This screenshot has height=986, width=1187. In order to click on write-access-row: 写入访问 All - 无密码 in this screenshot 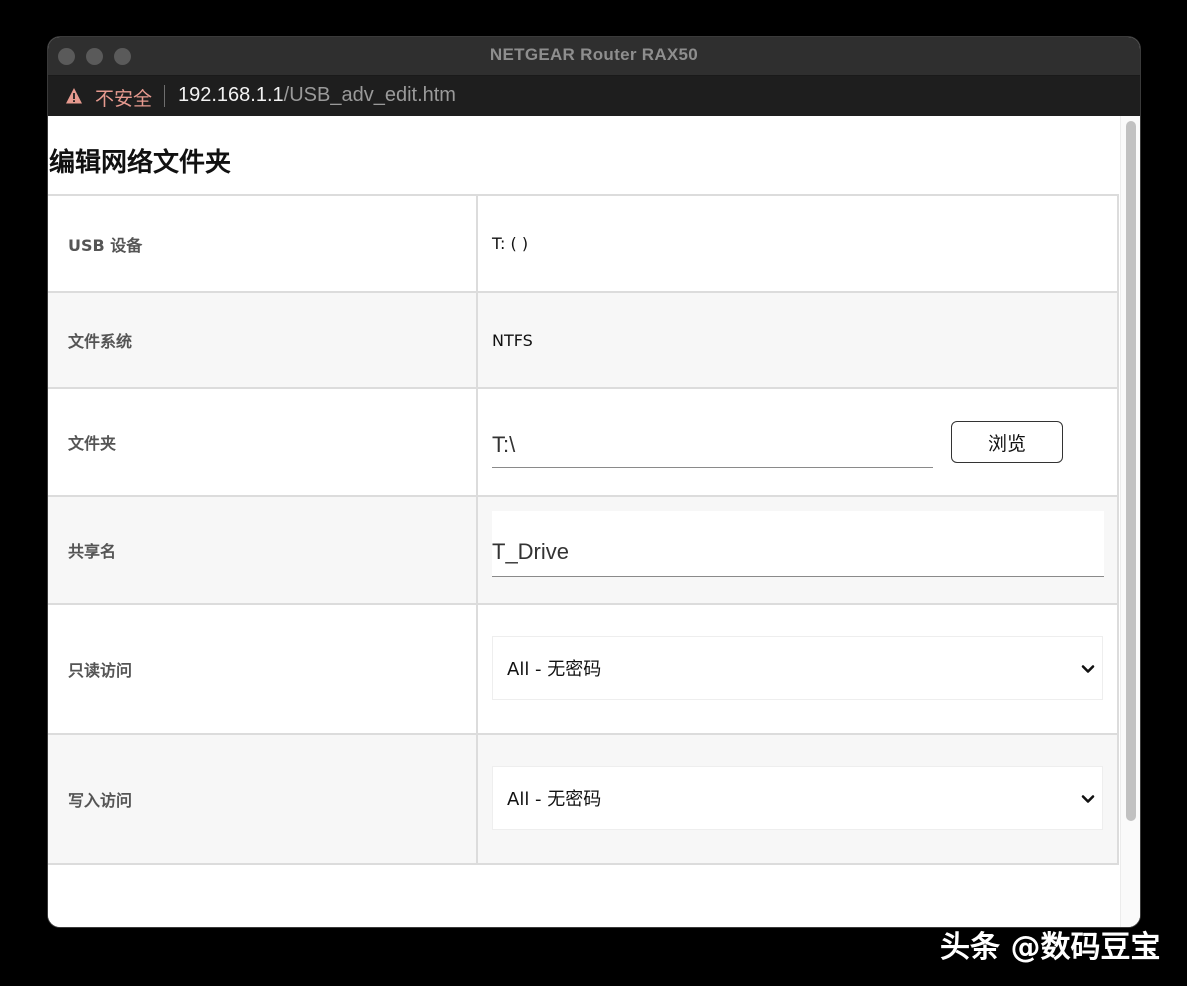, I will do `click(583, 800)`.